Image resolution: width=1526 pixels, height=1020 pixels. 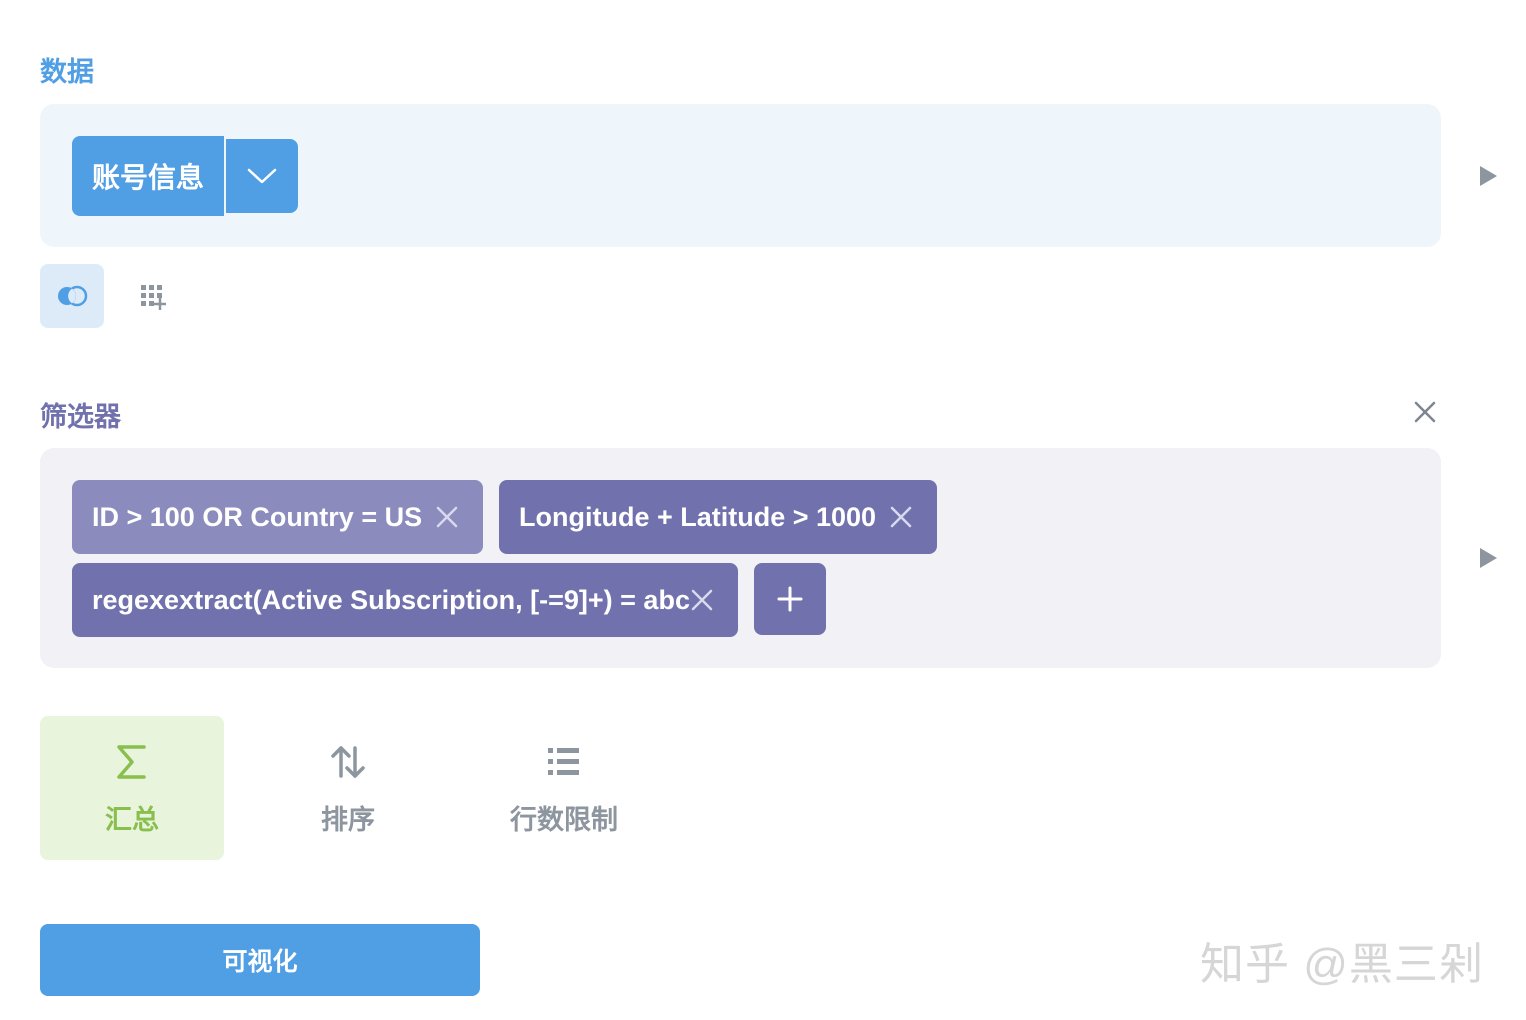 I want to click on join-icon, so click(x=73, y=296).